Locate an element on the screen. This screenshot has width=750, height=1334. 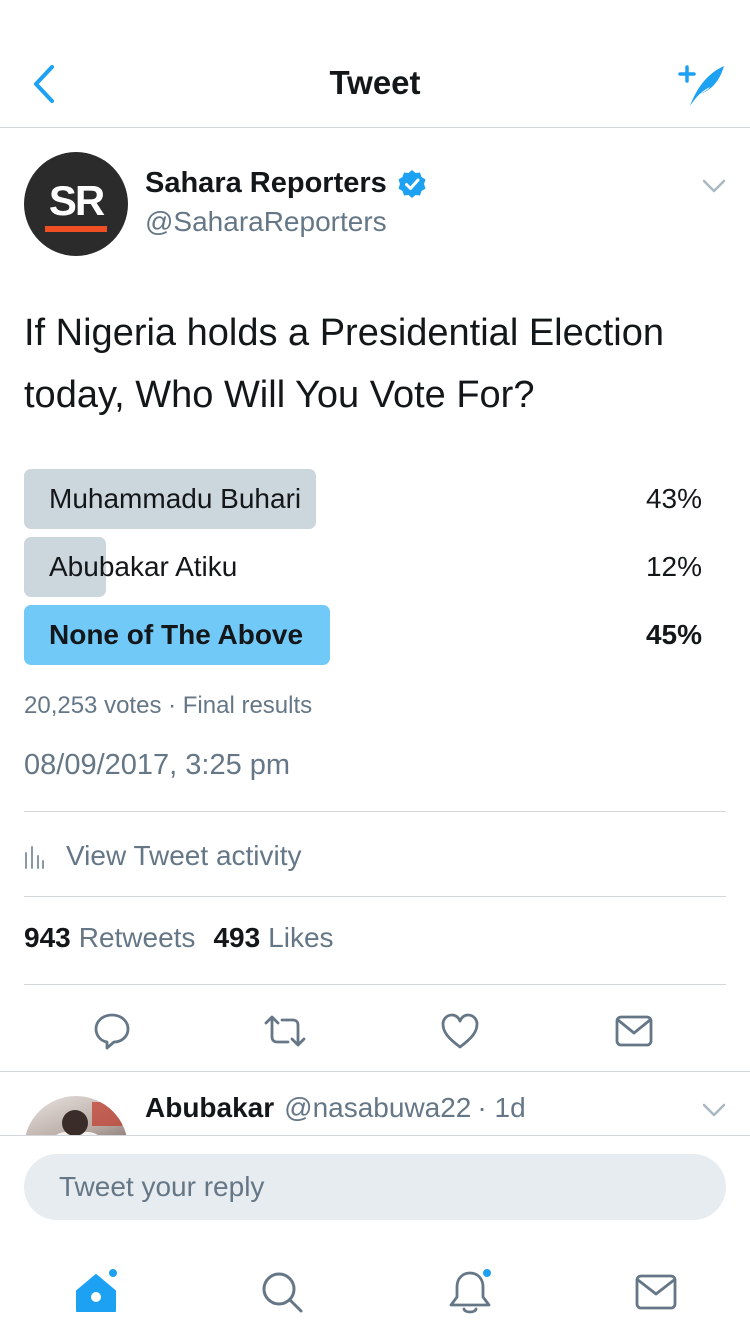
reply-time: · 1d is located at coordinates (501, 1107).